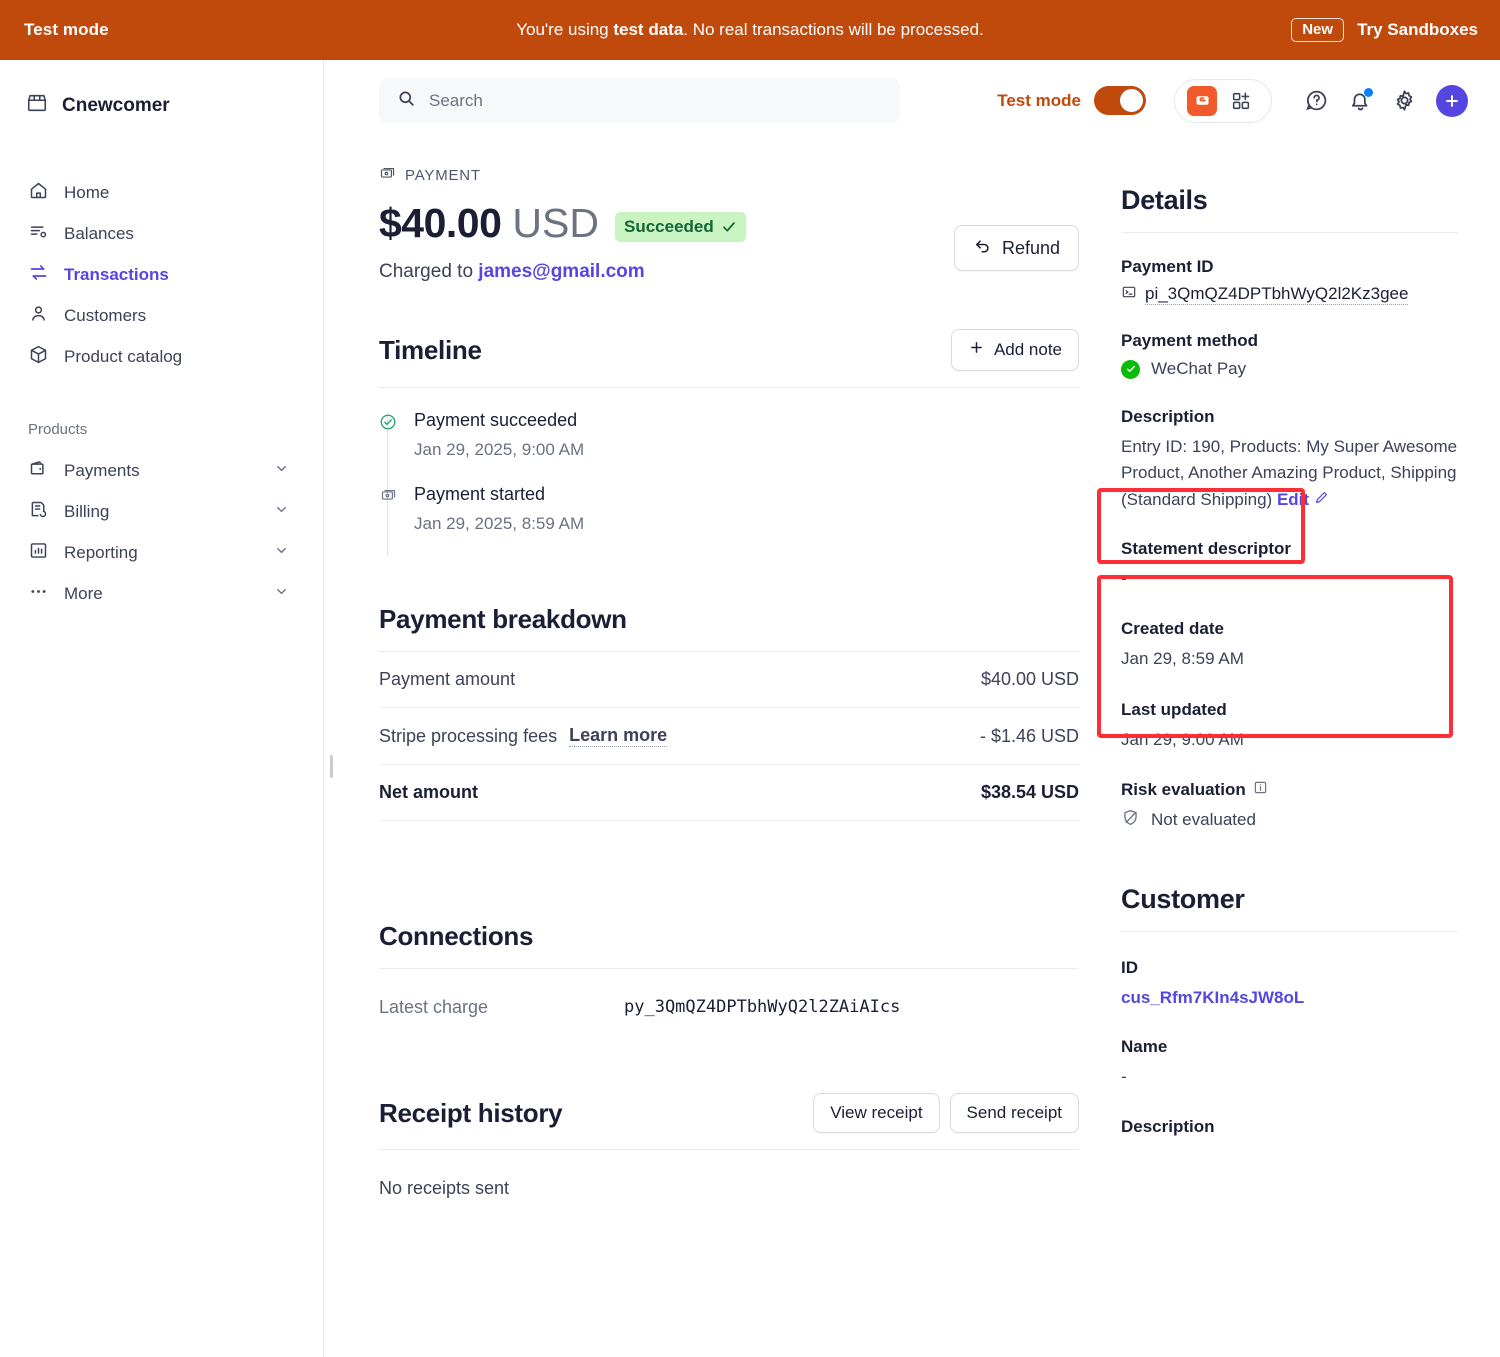 This screenshot has width=1500, height=1357. Describe the element at coordinates (1289, 232) in the screenshot. I see `divider` at that location.